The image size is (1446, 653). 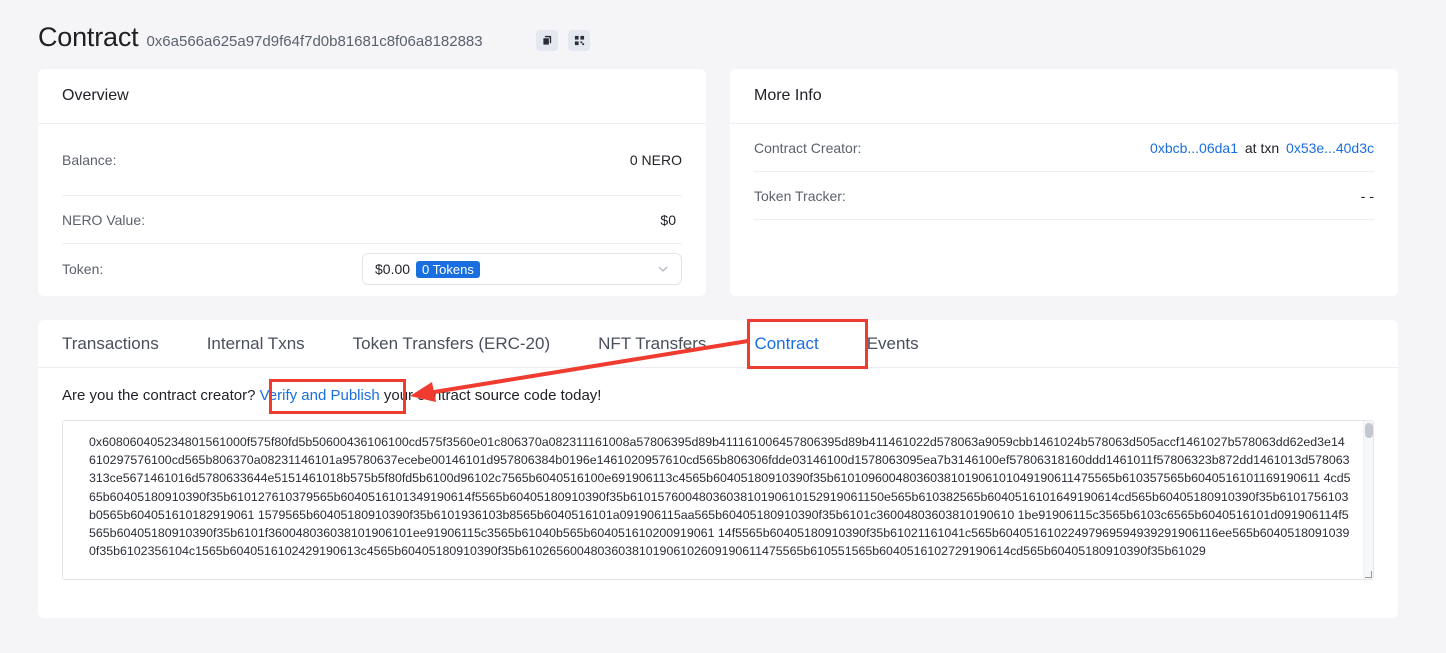 I want to click on qr-code-button, so click(x=579, y=40).